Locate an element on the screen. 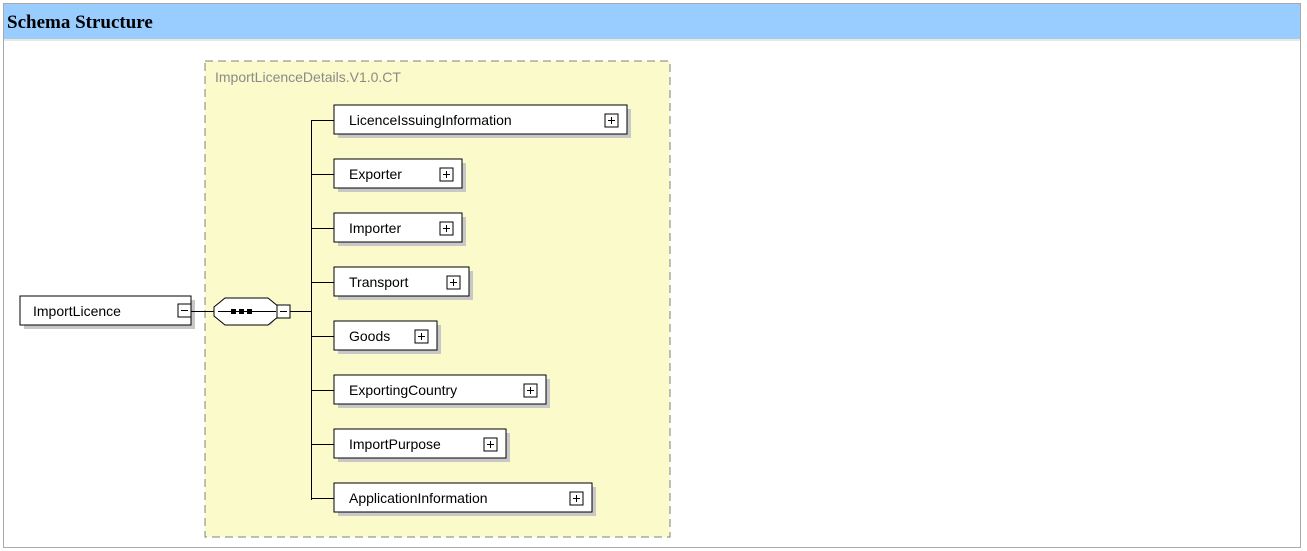 The height and width of the screenshot is (551, 1307). element-label-applicationinformation: ApplicationInformation is located at coordinates (418, 498).